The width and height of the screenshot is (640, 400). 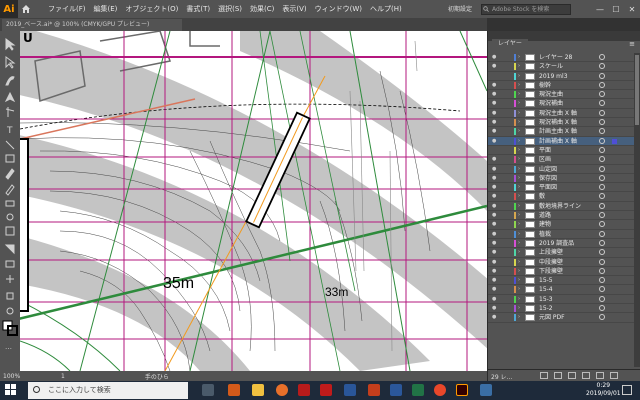 I want to click on layer-row: ● › 2019 調査品, so click(x=564, y=244).